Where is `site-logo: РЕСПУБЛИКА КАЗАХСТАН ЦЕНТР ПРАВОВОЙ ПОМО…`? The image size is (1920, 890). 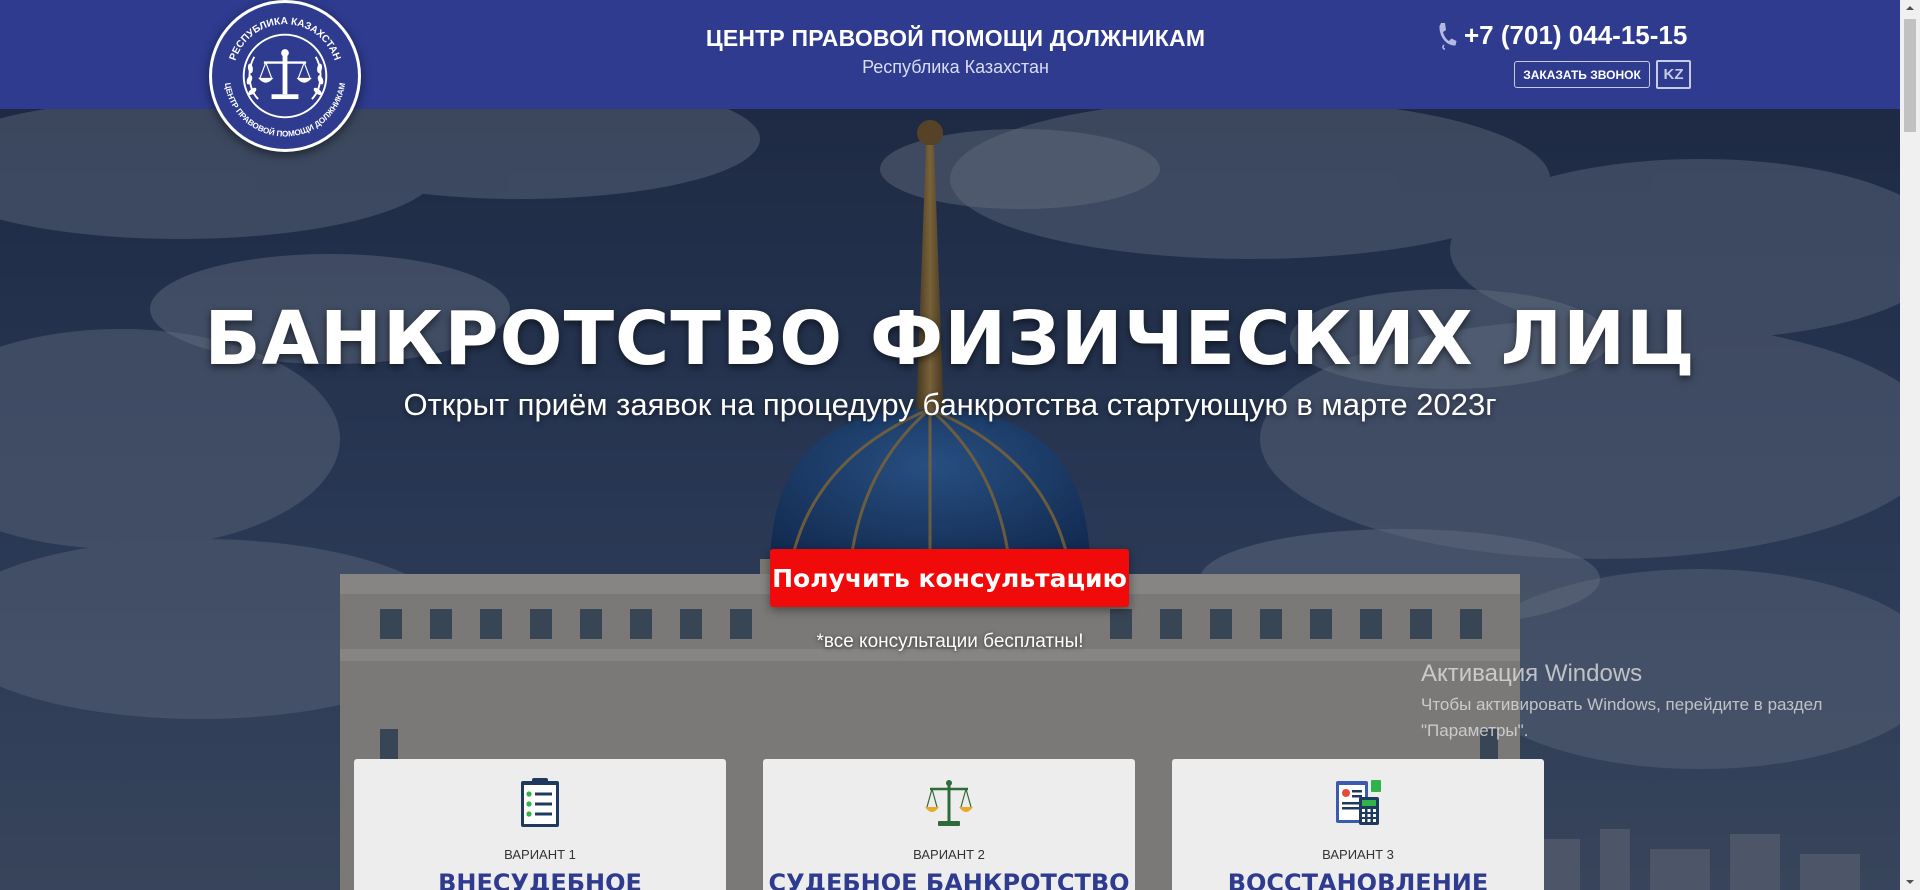 site-logo: РЕСПУБЛИКА КАЗАХСТАН ЦЕНТР ПРАВОВОЙ ПОМО… is located at coordinates (285, 76).